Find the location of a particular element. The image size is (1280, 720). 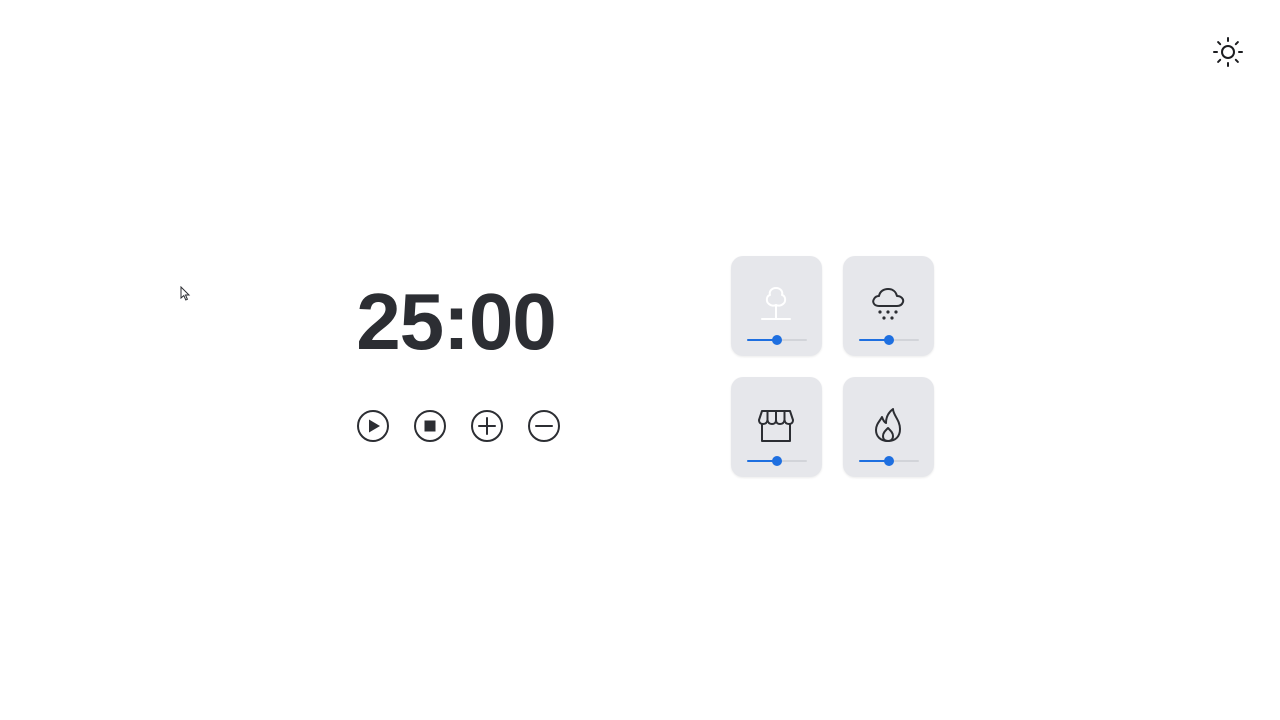

theme-toggle-button is located at coordinates (1228, 52).